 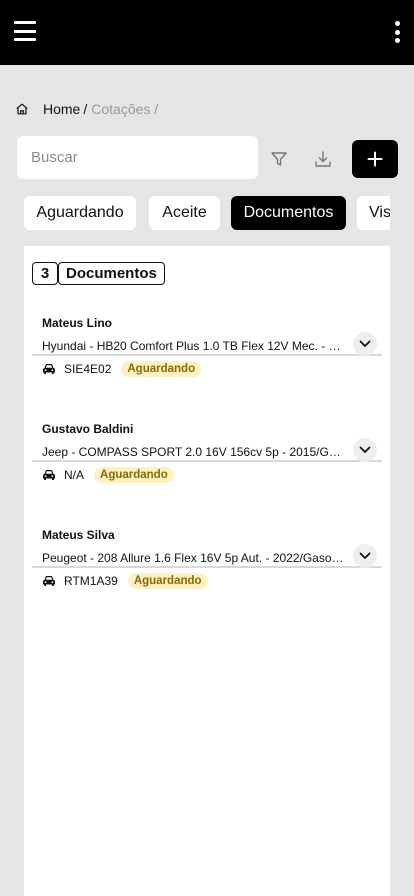 What do you see at coordinates (88, 429) in the screenshot?
I see `customer-name: Gustavo Baldini` at bounding box center [88, 429].